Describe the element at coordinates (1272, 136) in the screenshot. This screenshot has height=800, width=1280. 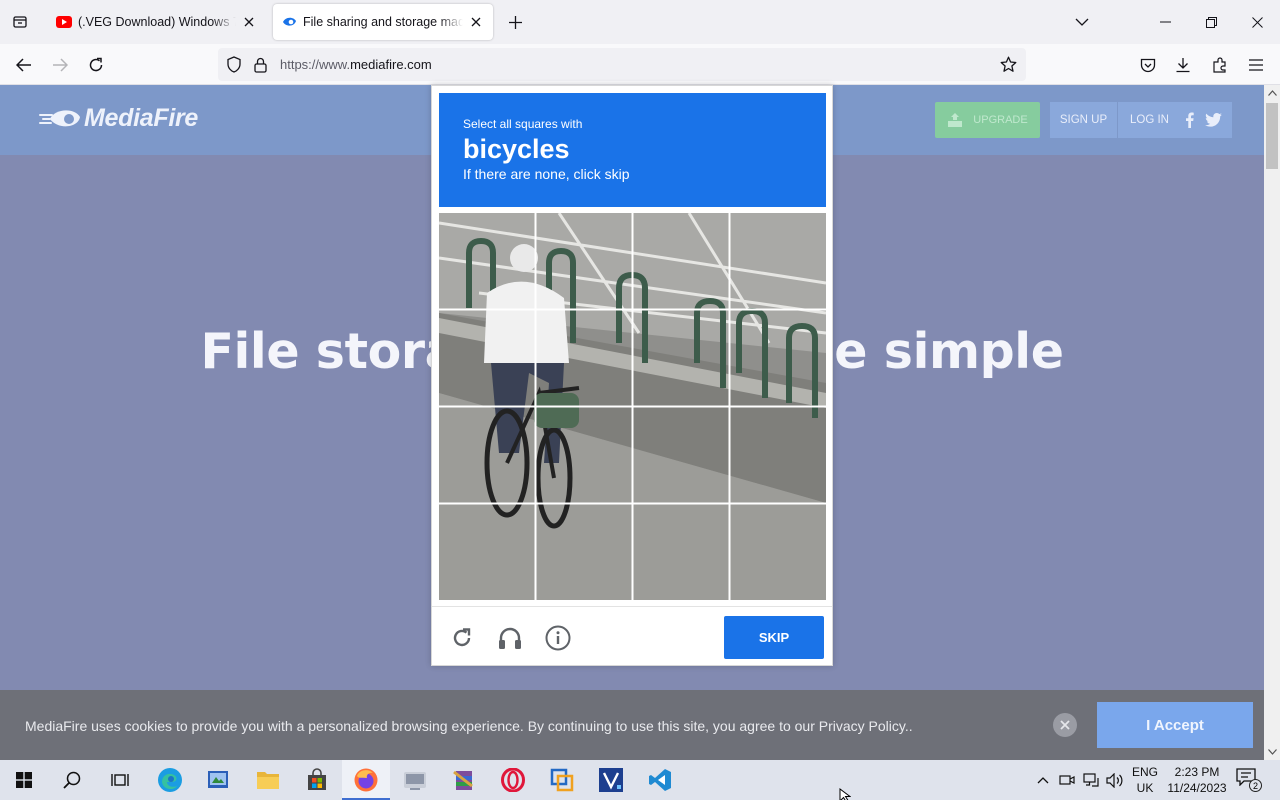
I see `scroll-thumb` at that location.